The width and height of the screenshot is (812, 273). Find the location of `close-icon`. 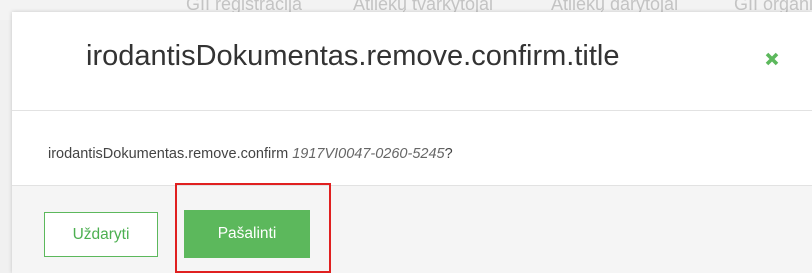

close-icon is located at coordinates (772, 59).